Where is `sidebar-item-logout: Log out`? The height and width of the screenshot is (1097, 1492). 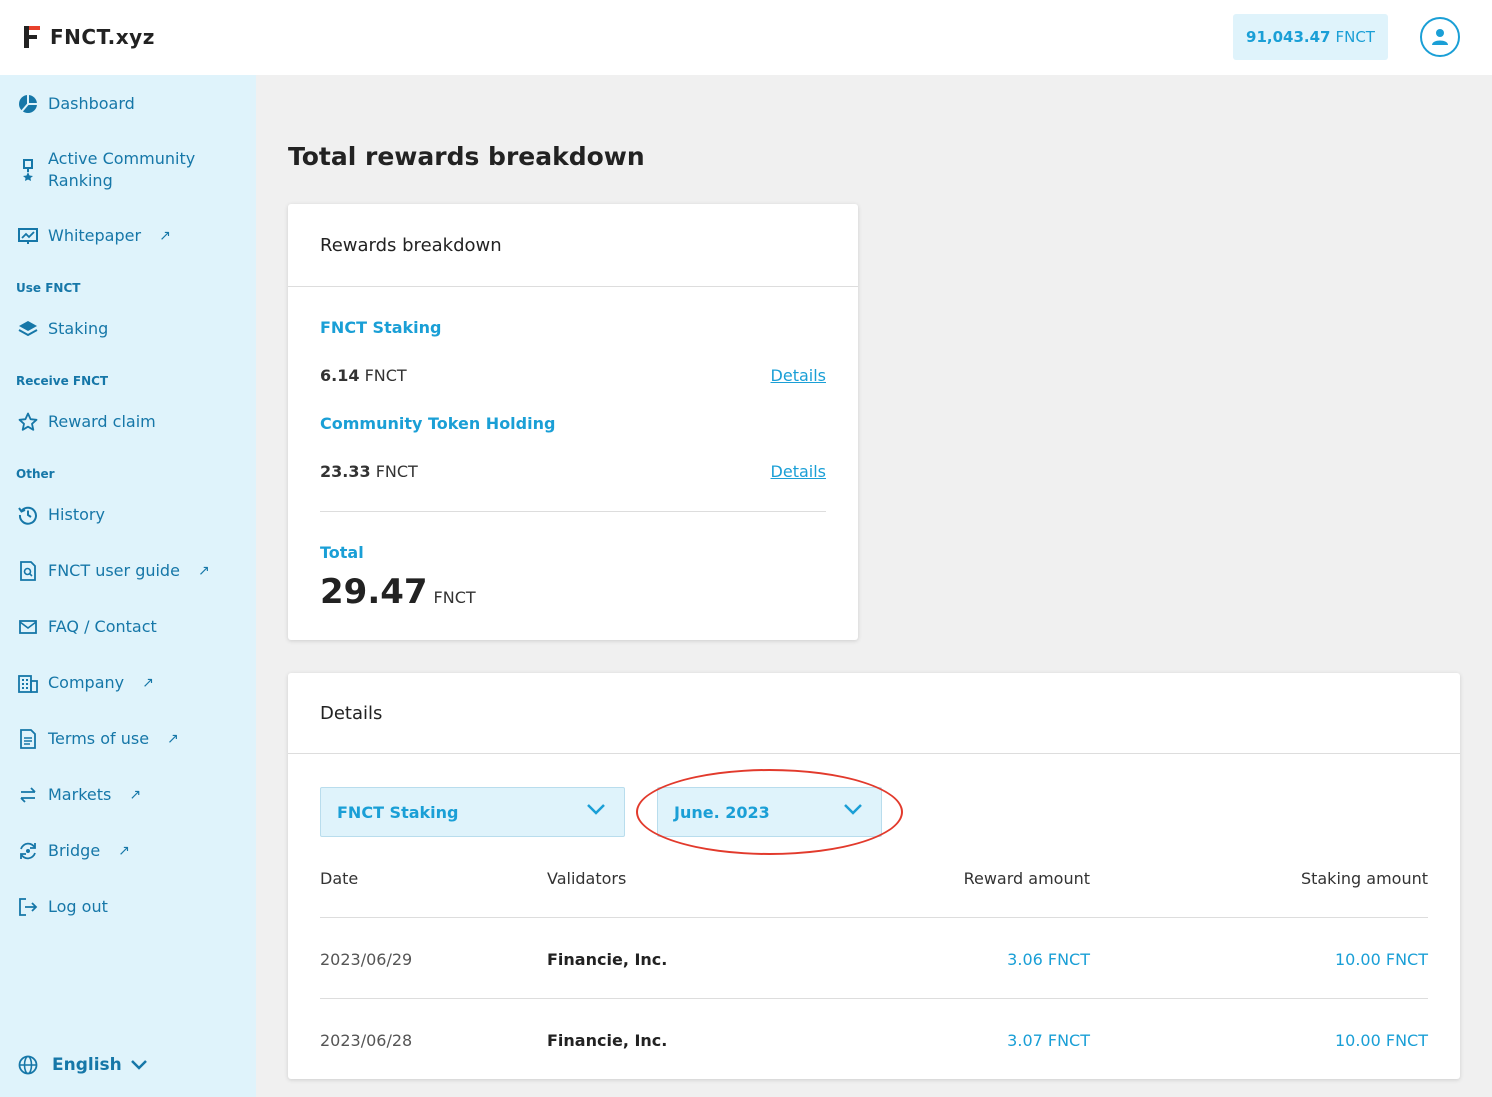 sidebar-item-logout: Log out is located at coordinates (63, 907).